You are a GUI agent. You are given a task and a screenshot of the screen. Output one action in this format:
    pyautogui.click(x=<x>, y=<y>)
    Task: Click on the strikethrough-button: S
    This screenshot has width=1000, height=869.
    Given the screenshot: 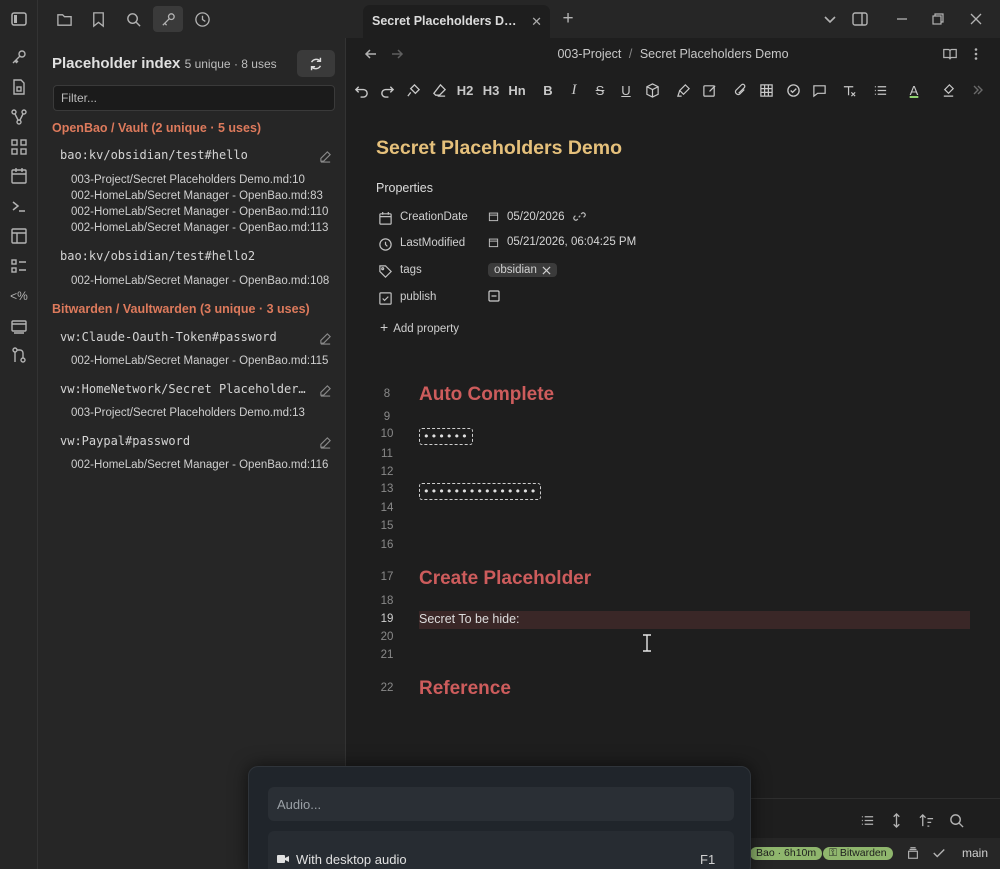 What is the action you would take?
    pyautogui.click(x=600, y=90)
    